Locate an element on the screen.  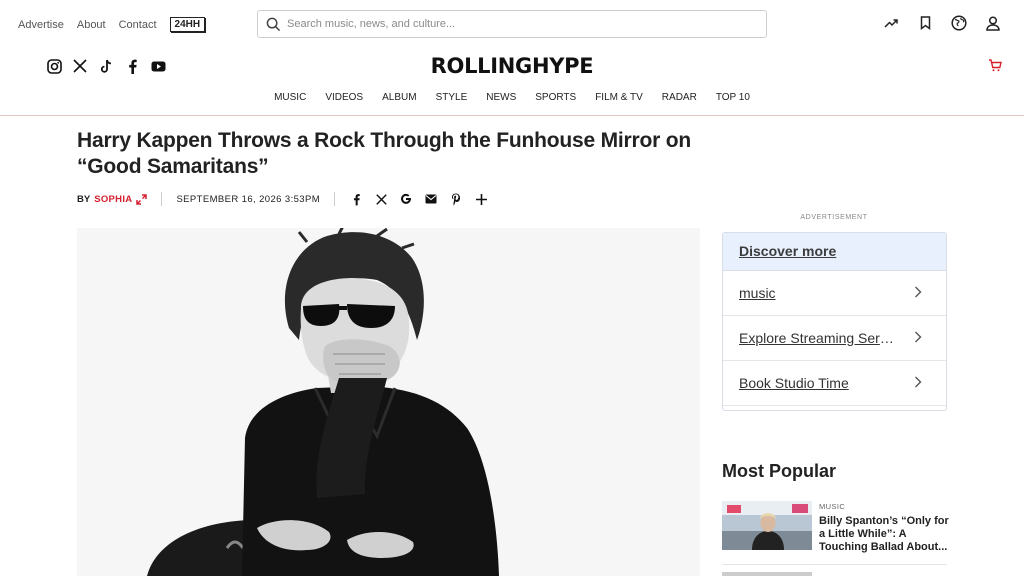
nav-item-news: NEWS is located at coordinates (501, 97).